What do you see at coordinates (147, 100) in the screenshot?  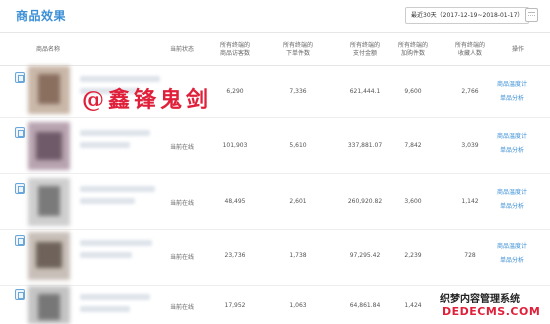 I see `author-watermark: @鑫锋鬼剑` at bounding box center [147, 100].